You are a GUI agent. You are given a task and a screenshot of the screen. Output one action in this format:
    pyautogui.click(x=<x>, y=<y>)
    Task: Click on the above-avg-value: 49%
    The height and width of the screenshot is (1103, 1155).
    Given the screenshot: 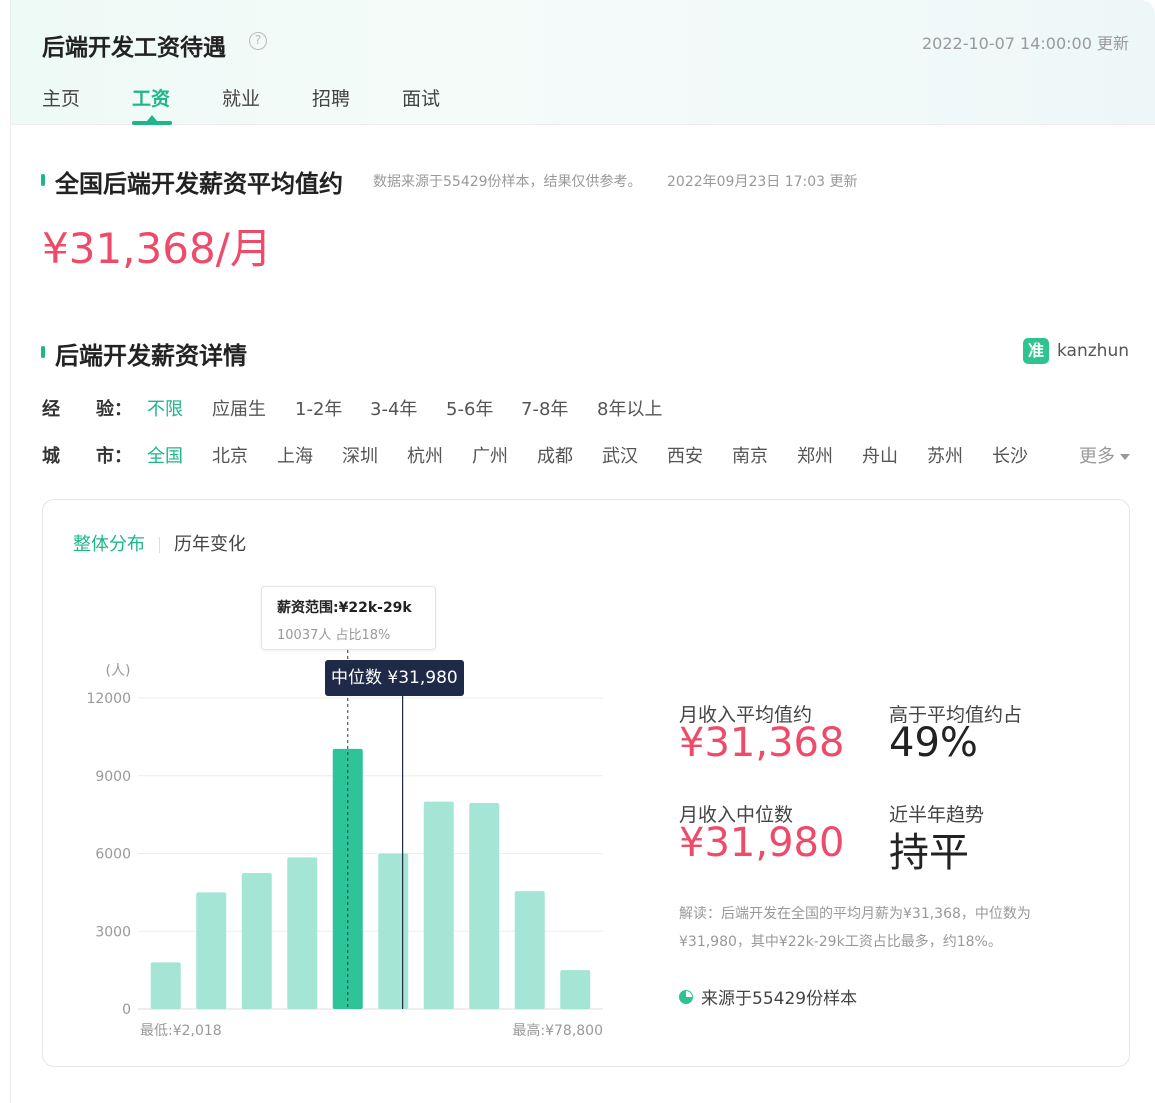 What is the action you would take?
    pyautogui.click(x=933, y=743)
    